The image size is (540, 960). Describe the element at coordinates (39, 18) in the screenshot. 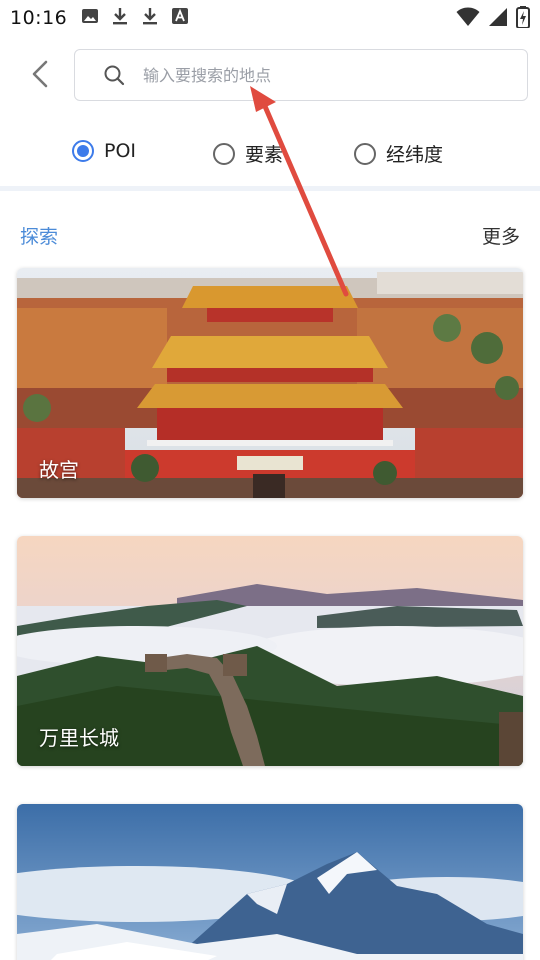

I see `status-time: 10:16` at that location.